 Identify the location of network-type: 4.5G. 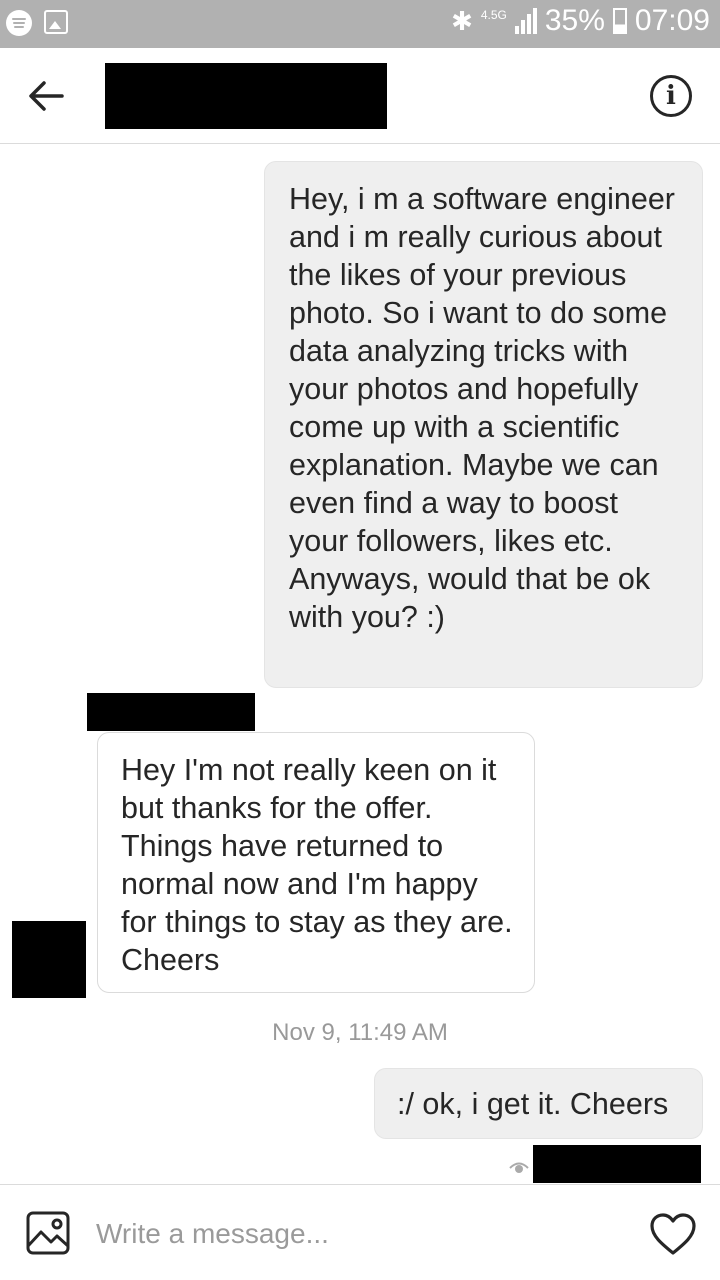
(493, 15).